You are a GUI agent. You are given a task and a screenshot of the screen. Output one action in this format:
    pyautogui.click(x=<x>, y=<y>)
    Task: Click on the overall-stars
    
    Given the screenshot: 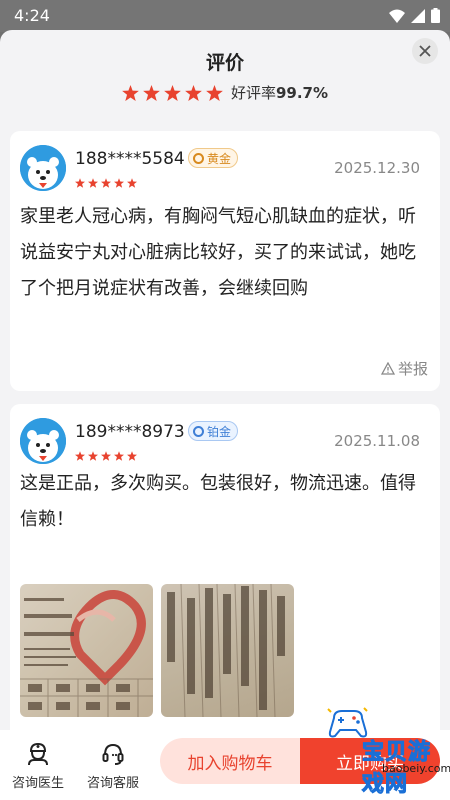 What is the action you would take?
    pyautogui.click(x=172, y=92)
    